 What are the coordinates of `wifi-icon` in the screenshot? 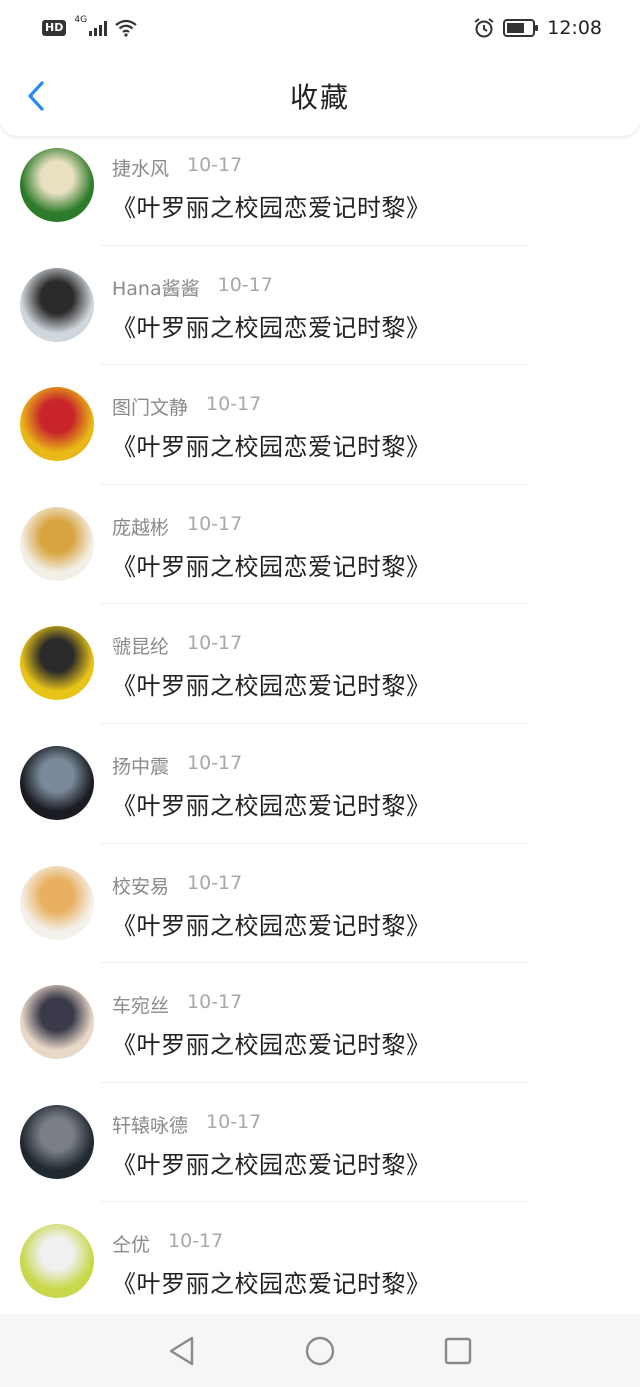 It's located at (126, 28).